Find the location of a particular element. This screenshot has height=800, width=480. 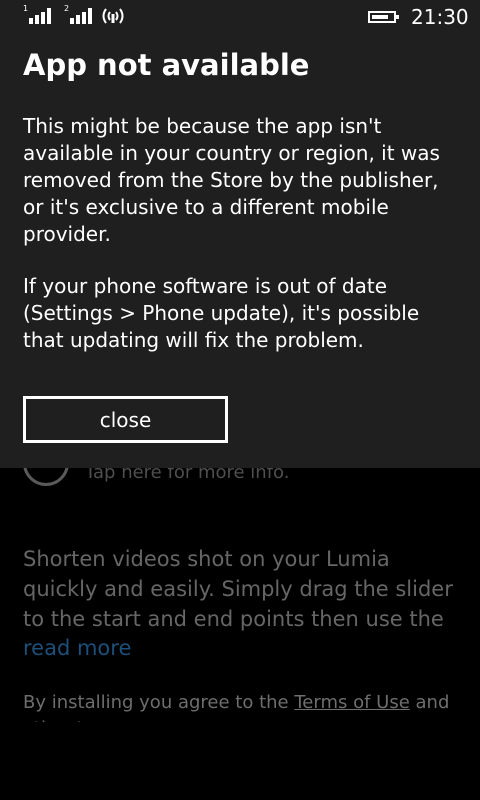

clock: 21:30 is located at coordinates (440, 17).